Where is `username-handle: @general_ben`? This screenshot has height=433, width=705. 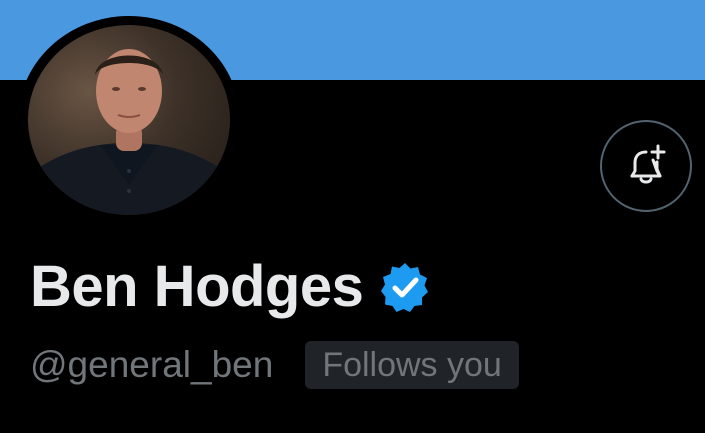 username-handle: @general_ben is located at coordinates (152, 364).